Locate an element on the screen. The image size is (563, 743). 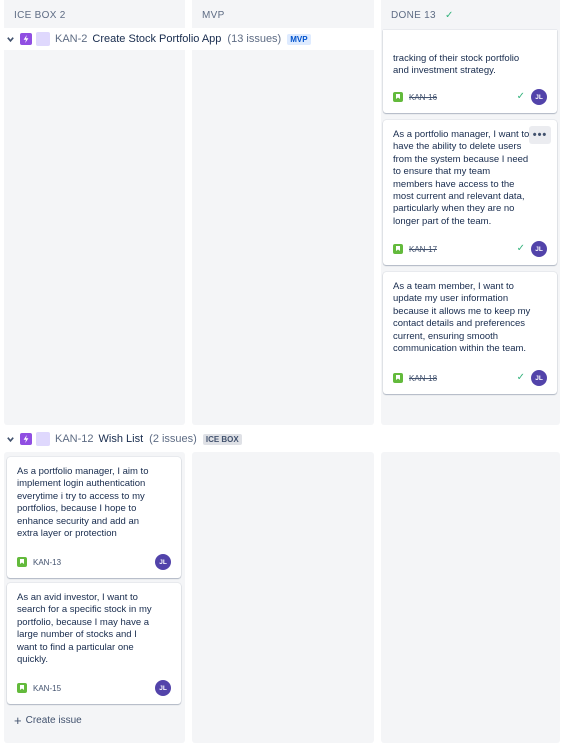
issue-key: KAN-15 is located at coordinates (47, 688).